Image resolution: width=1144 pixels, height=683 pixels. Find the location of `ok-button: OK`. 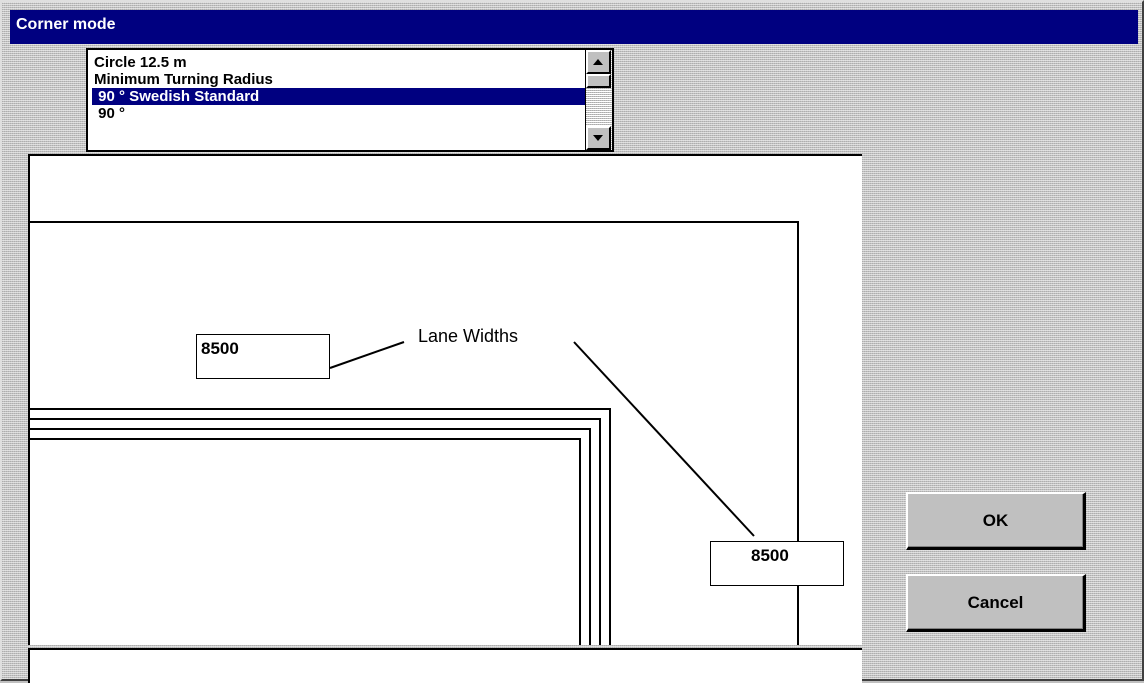

ok-button: OK is located at coordinates (996, 521).